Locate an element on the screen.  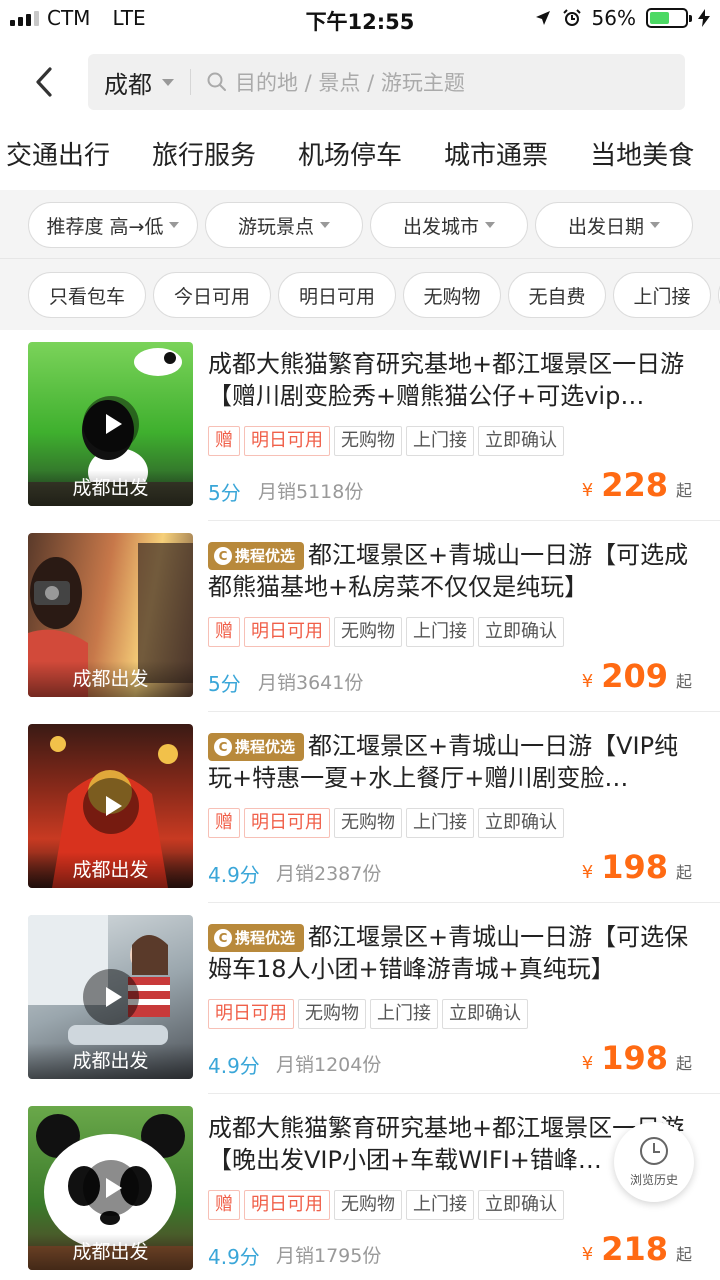
product-price: ¥ 218 起 is located at coordinates (637, 1249).